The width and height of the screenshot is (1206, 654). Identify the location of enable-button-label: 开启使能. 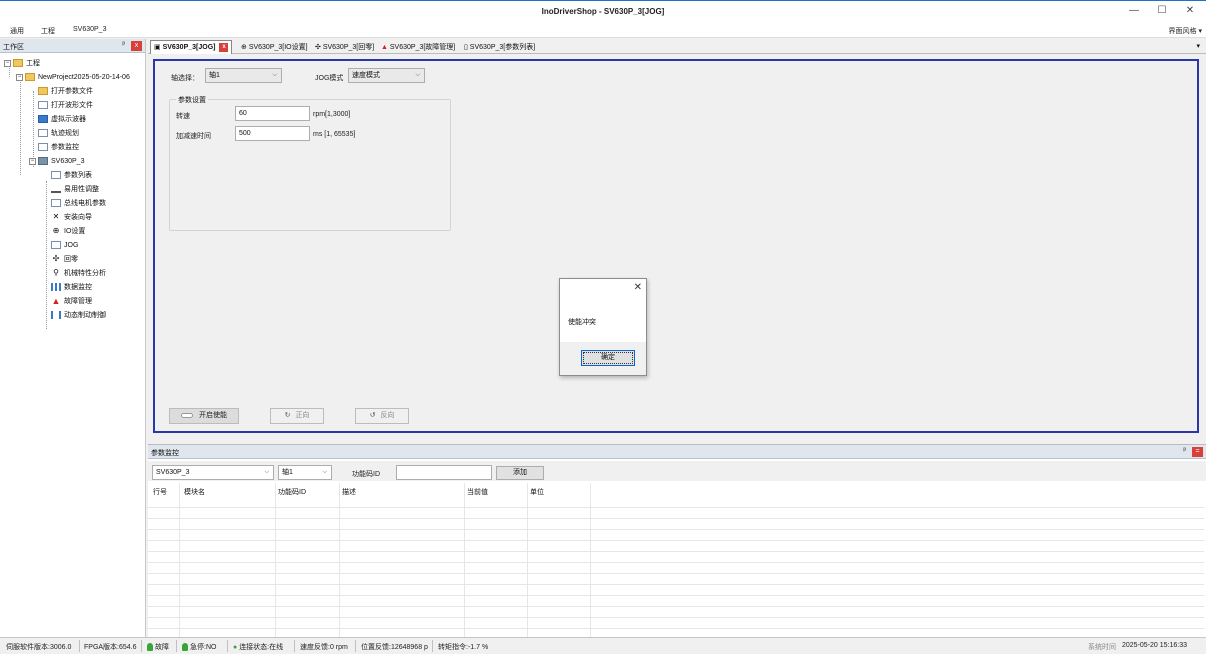
(213, 415).